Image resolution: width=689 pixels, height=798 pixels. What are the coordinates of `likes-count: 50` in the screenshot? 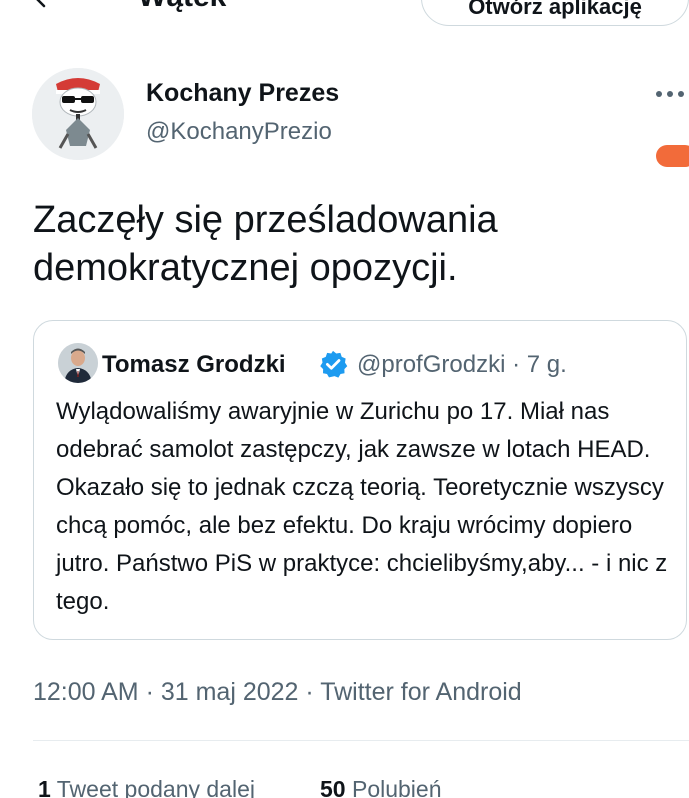 It's located at (333, 787).